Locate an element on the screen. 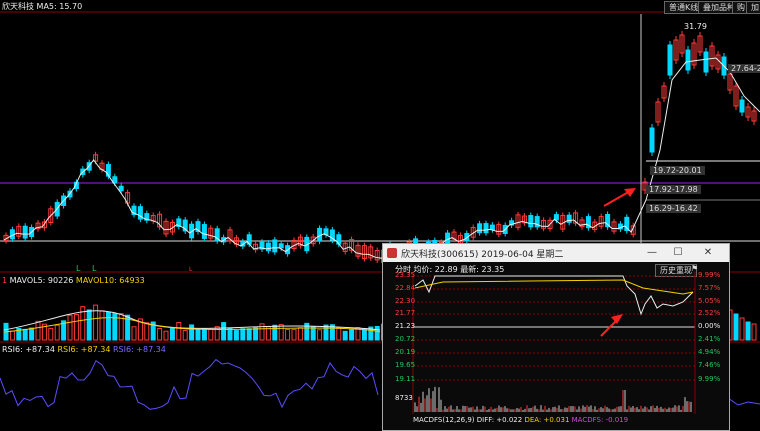 The width and height of the screenshot is (760, 431). percent-axis-label: 0.00% is located at coordinates (709, 326).